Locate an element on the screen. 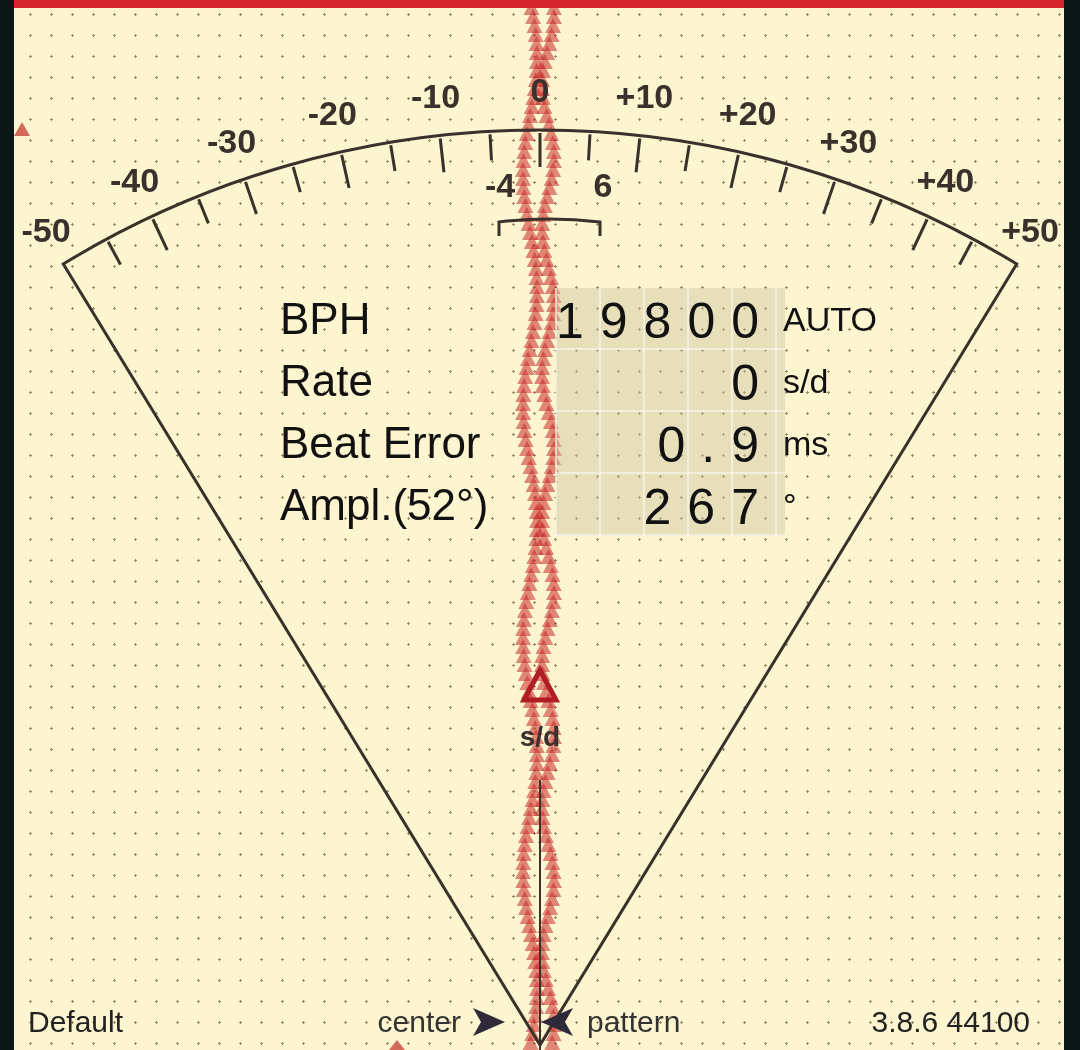 This screenshot has width=1080, height=1050. readout-label: Ampl.(52°) is located at coordinates (385, 505).